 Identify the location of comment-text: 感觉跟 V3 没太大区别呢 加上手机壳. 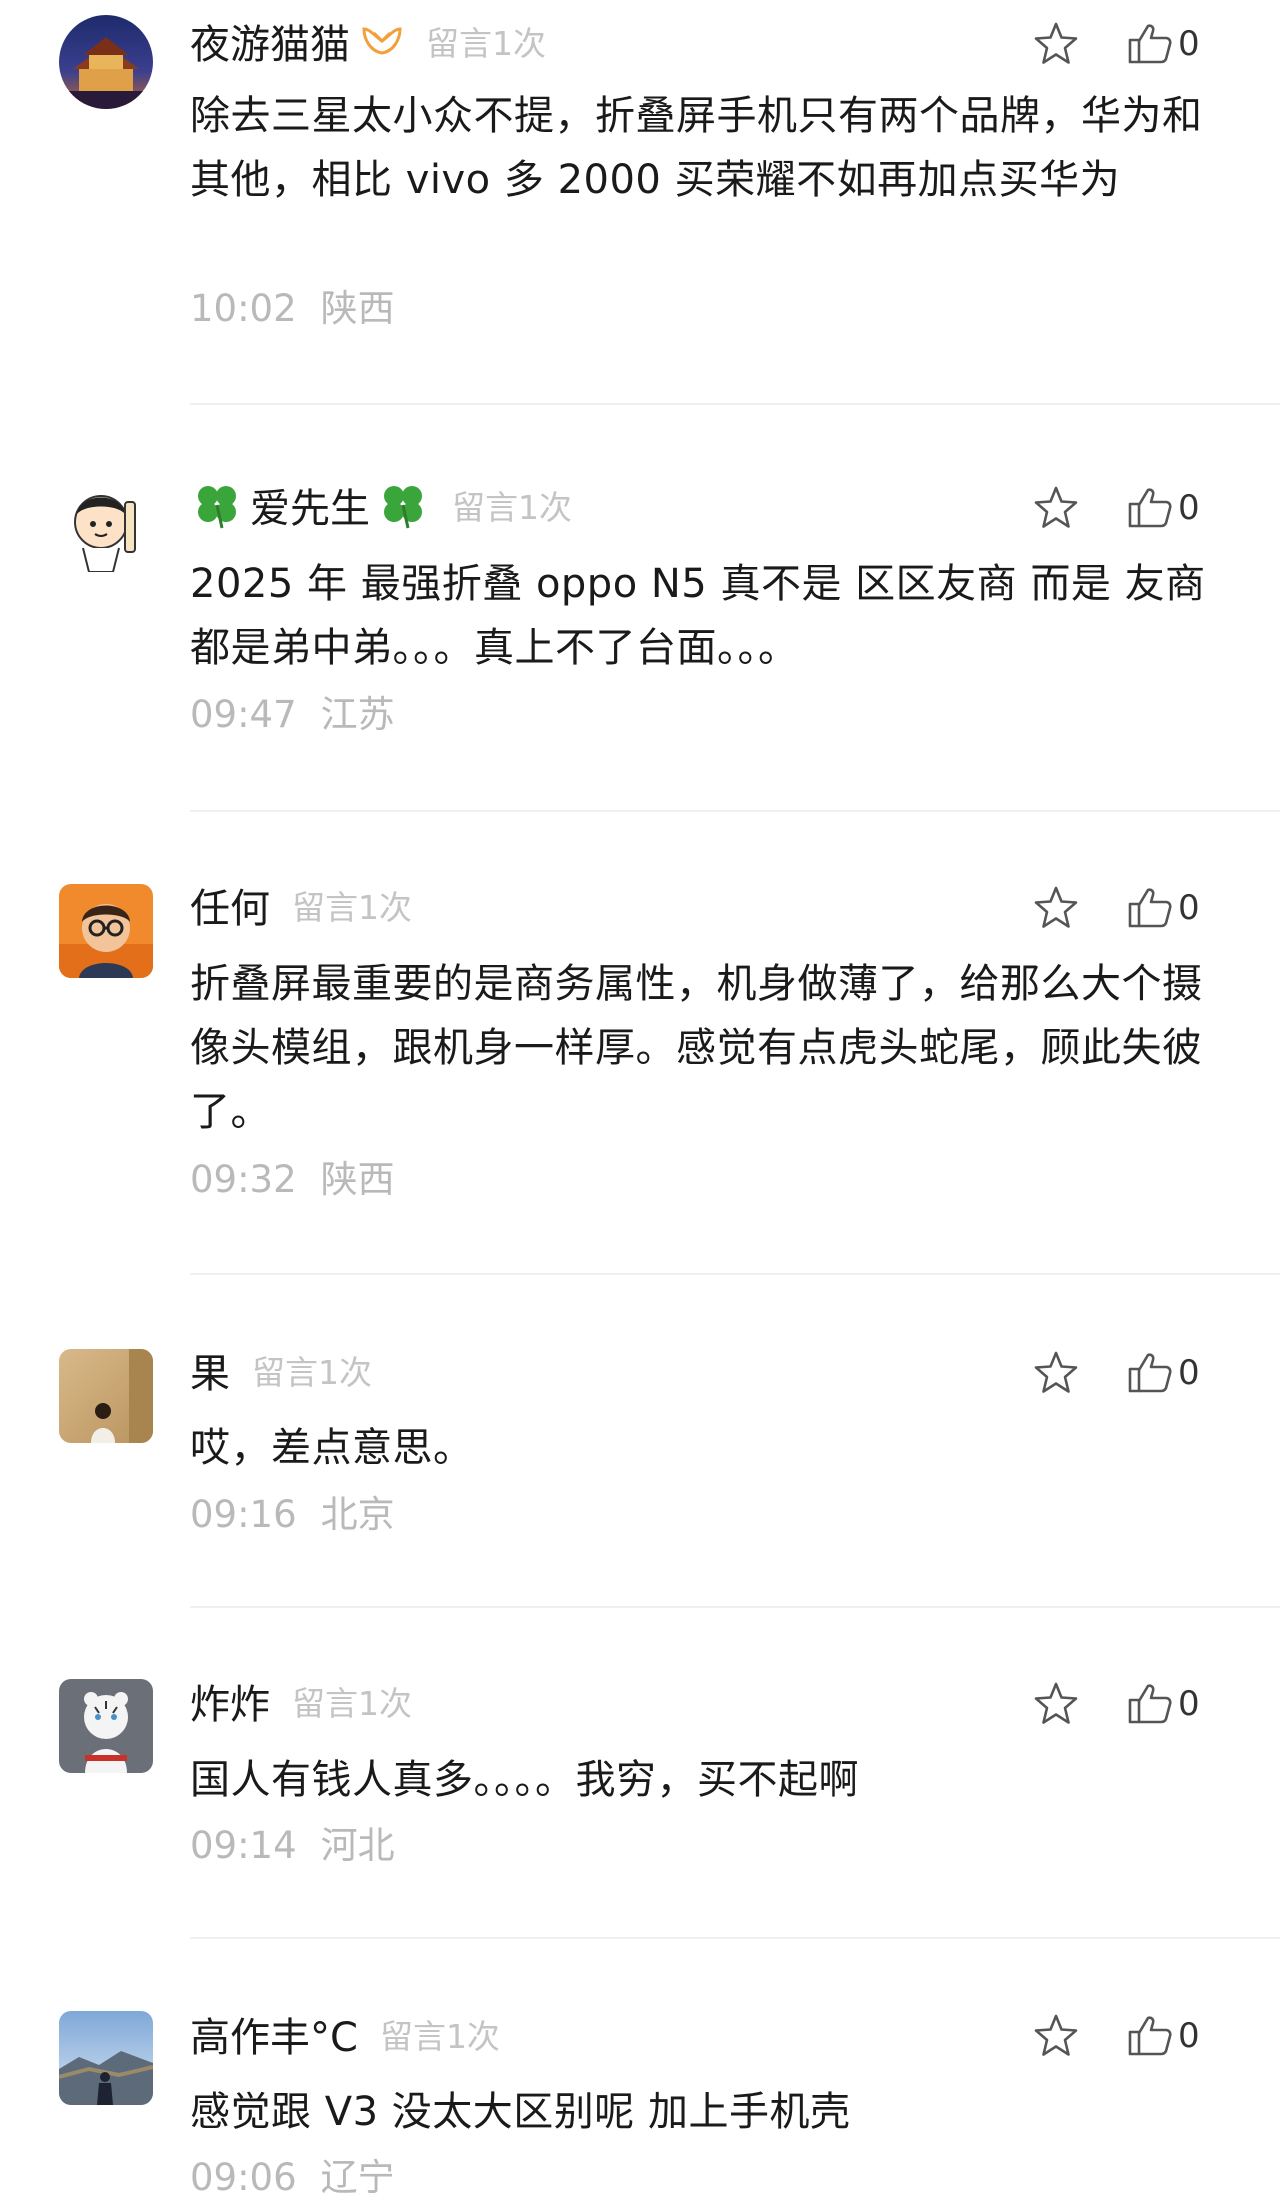
(520, 2112).